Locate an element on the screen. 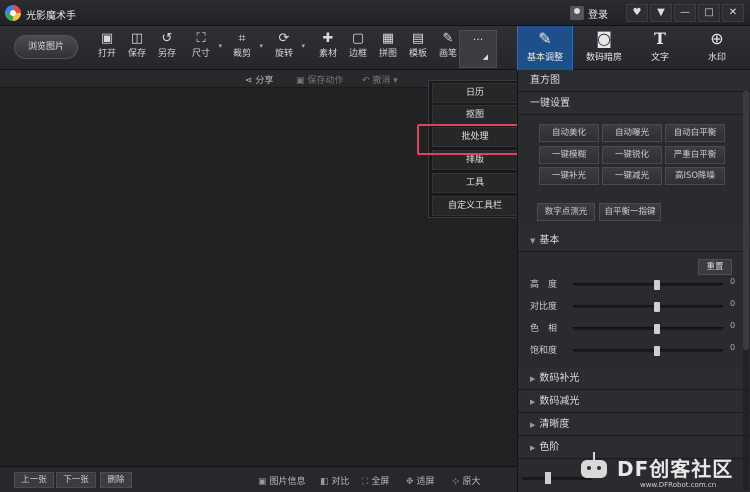 This screenshot has height=492, width=750. tool-rotate: ⟳ 旋转 ▾ is located at coordinates (287, 48).